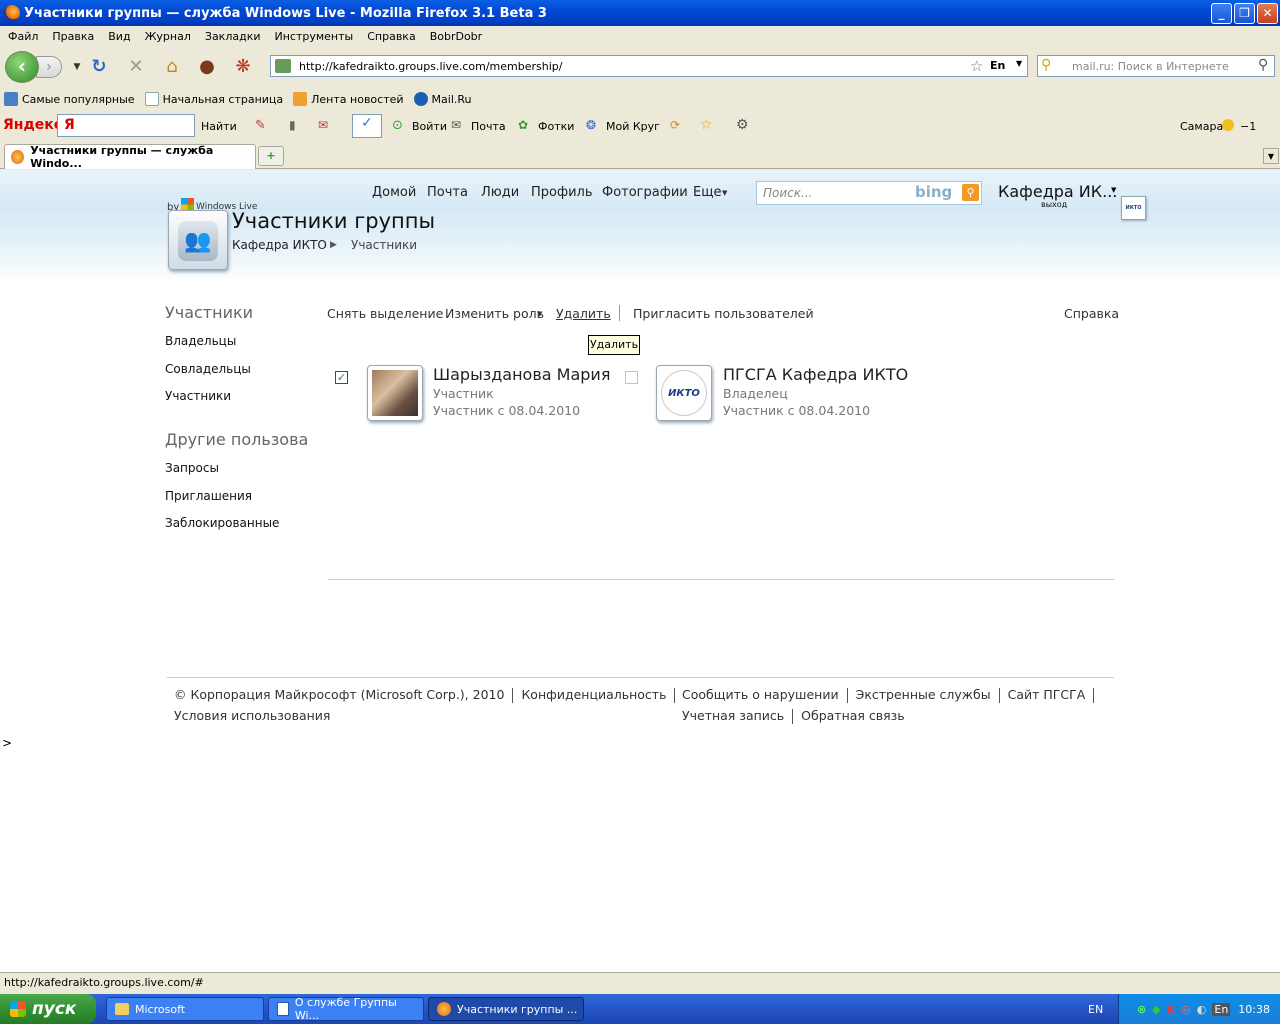 The width and height of the screenshot is (1280, 1024). What do you see at coordinates (1047, 694) in the screenshot?
I see `pgsga-site-link: Сайт ПГСГА` at bounding box center [1047, 694].